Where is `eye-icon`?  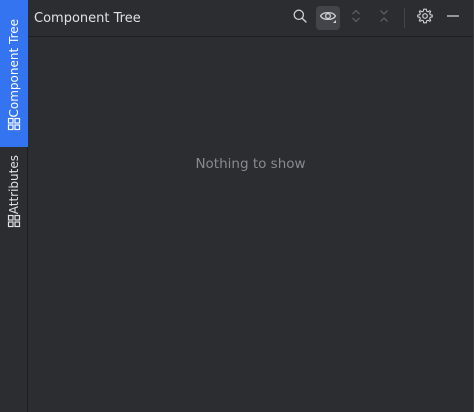 eye-icon is located at coordinates (328, 18).